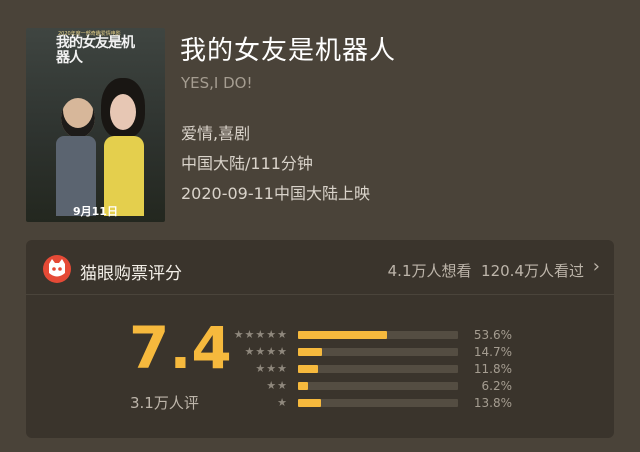  Describe the element at coordinates (123, 112) in the screenshot. I see `poster-woman-face` at that location.